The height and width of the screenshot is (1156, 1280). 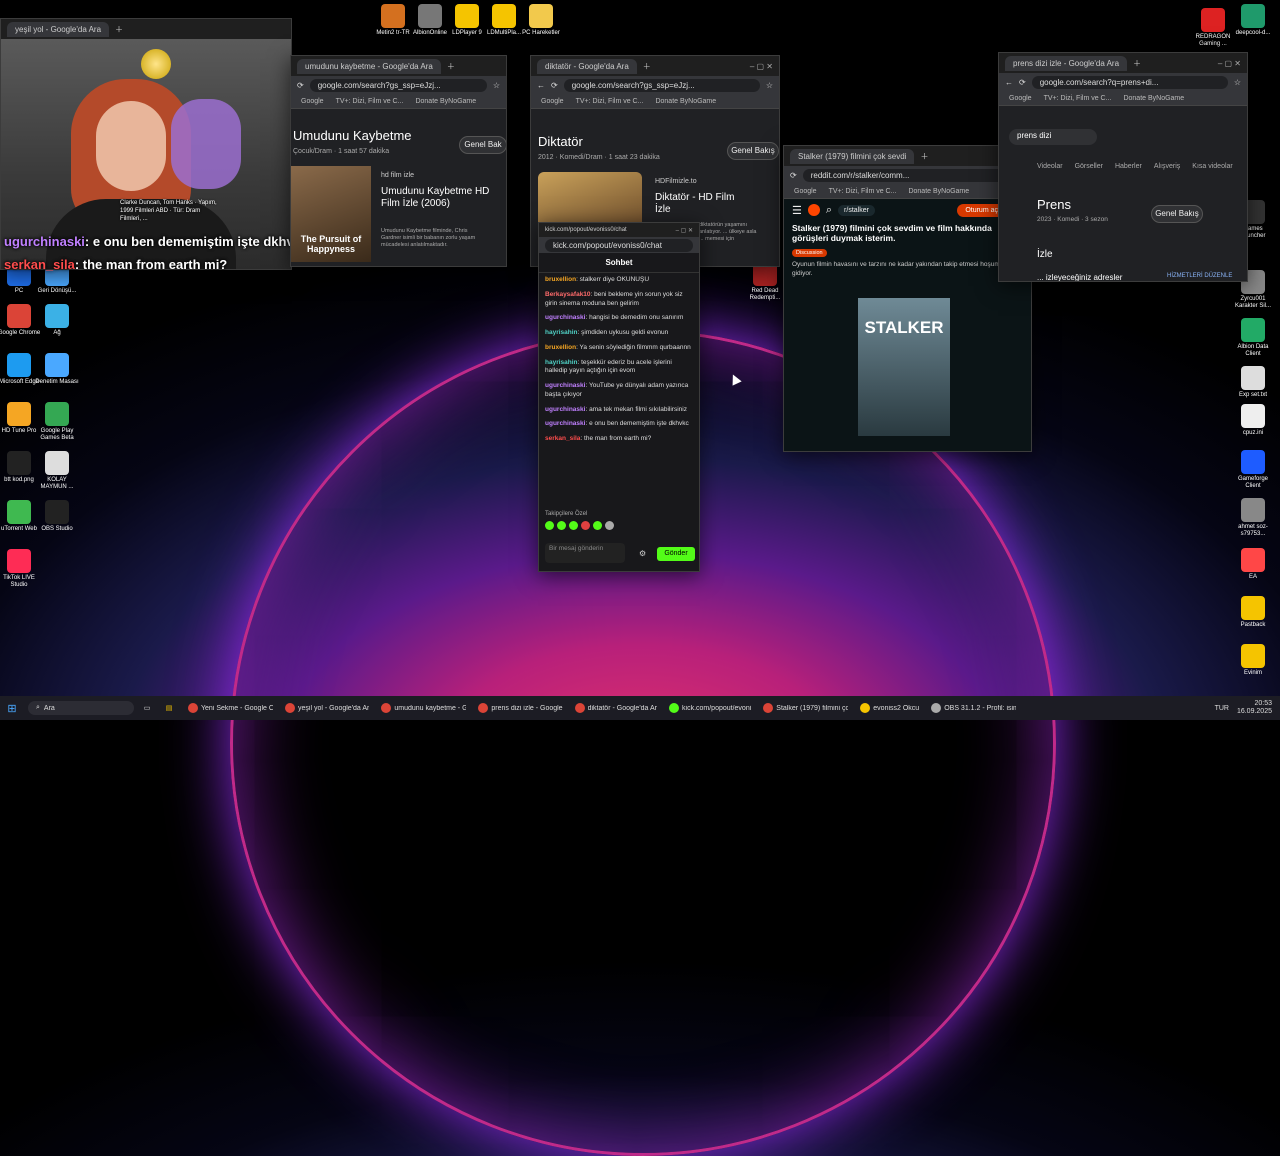 What do you see at coordinates (1050, 166) in the screenshot?
I see `search-tab: Videolar` at bounding box center [1050, 166].